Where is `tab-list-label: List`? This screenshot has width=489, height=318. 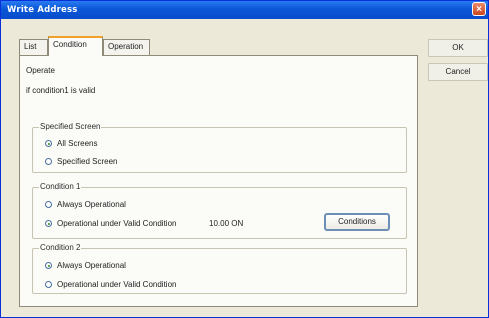
tab-list-label: List is located at coordinates (30, 46).